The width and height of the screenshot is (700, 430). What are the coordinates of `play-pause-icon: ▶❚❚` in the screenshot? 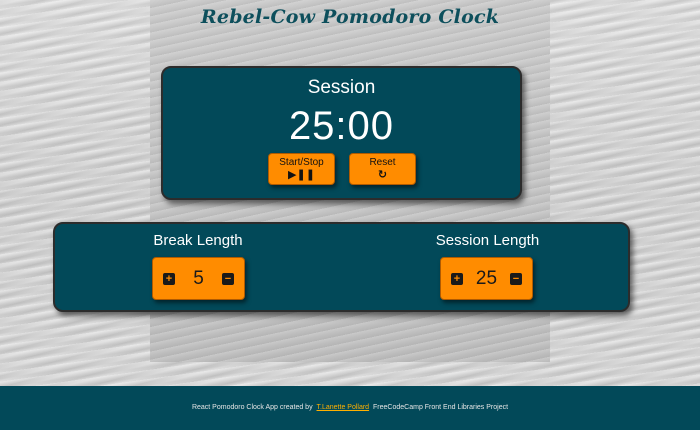 It's located at (301, 175).